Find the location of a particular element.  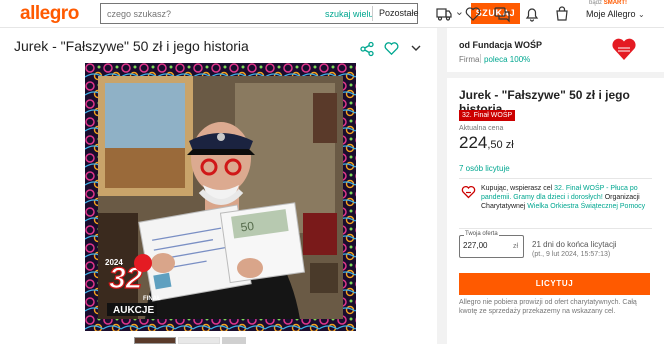

bid-button: LICYTUJ is located at coordinates (554, 284).